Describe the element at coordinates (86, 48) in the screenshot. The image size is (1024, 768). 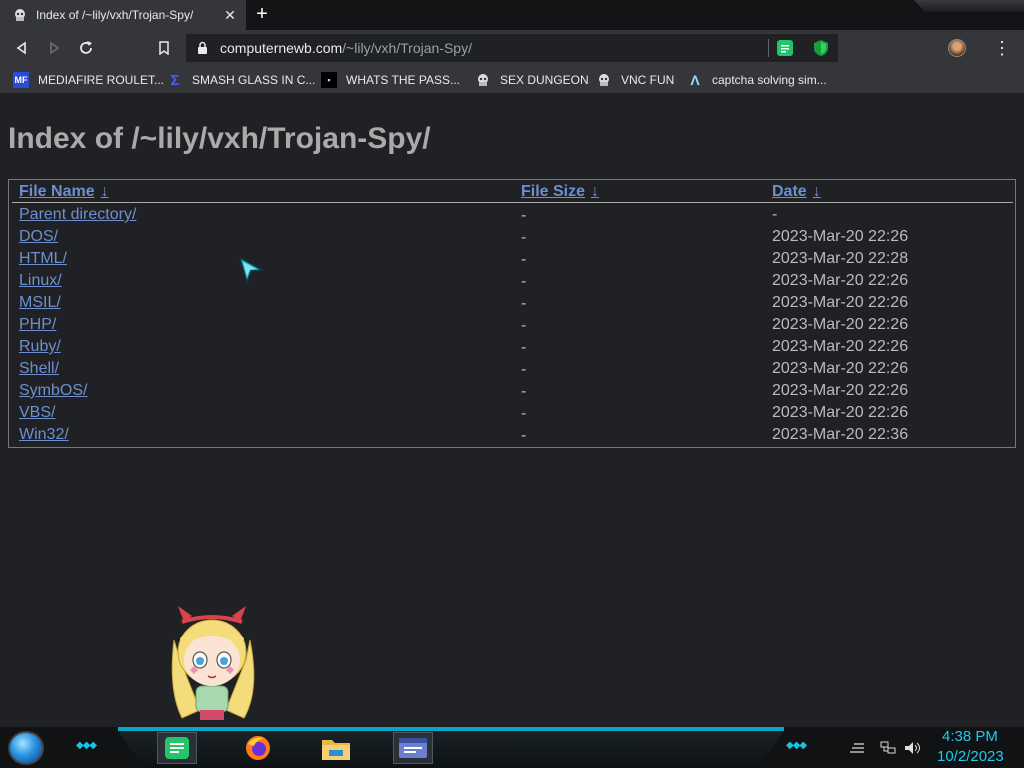
I see `reload-button` at that location.